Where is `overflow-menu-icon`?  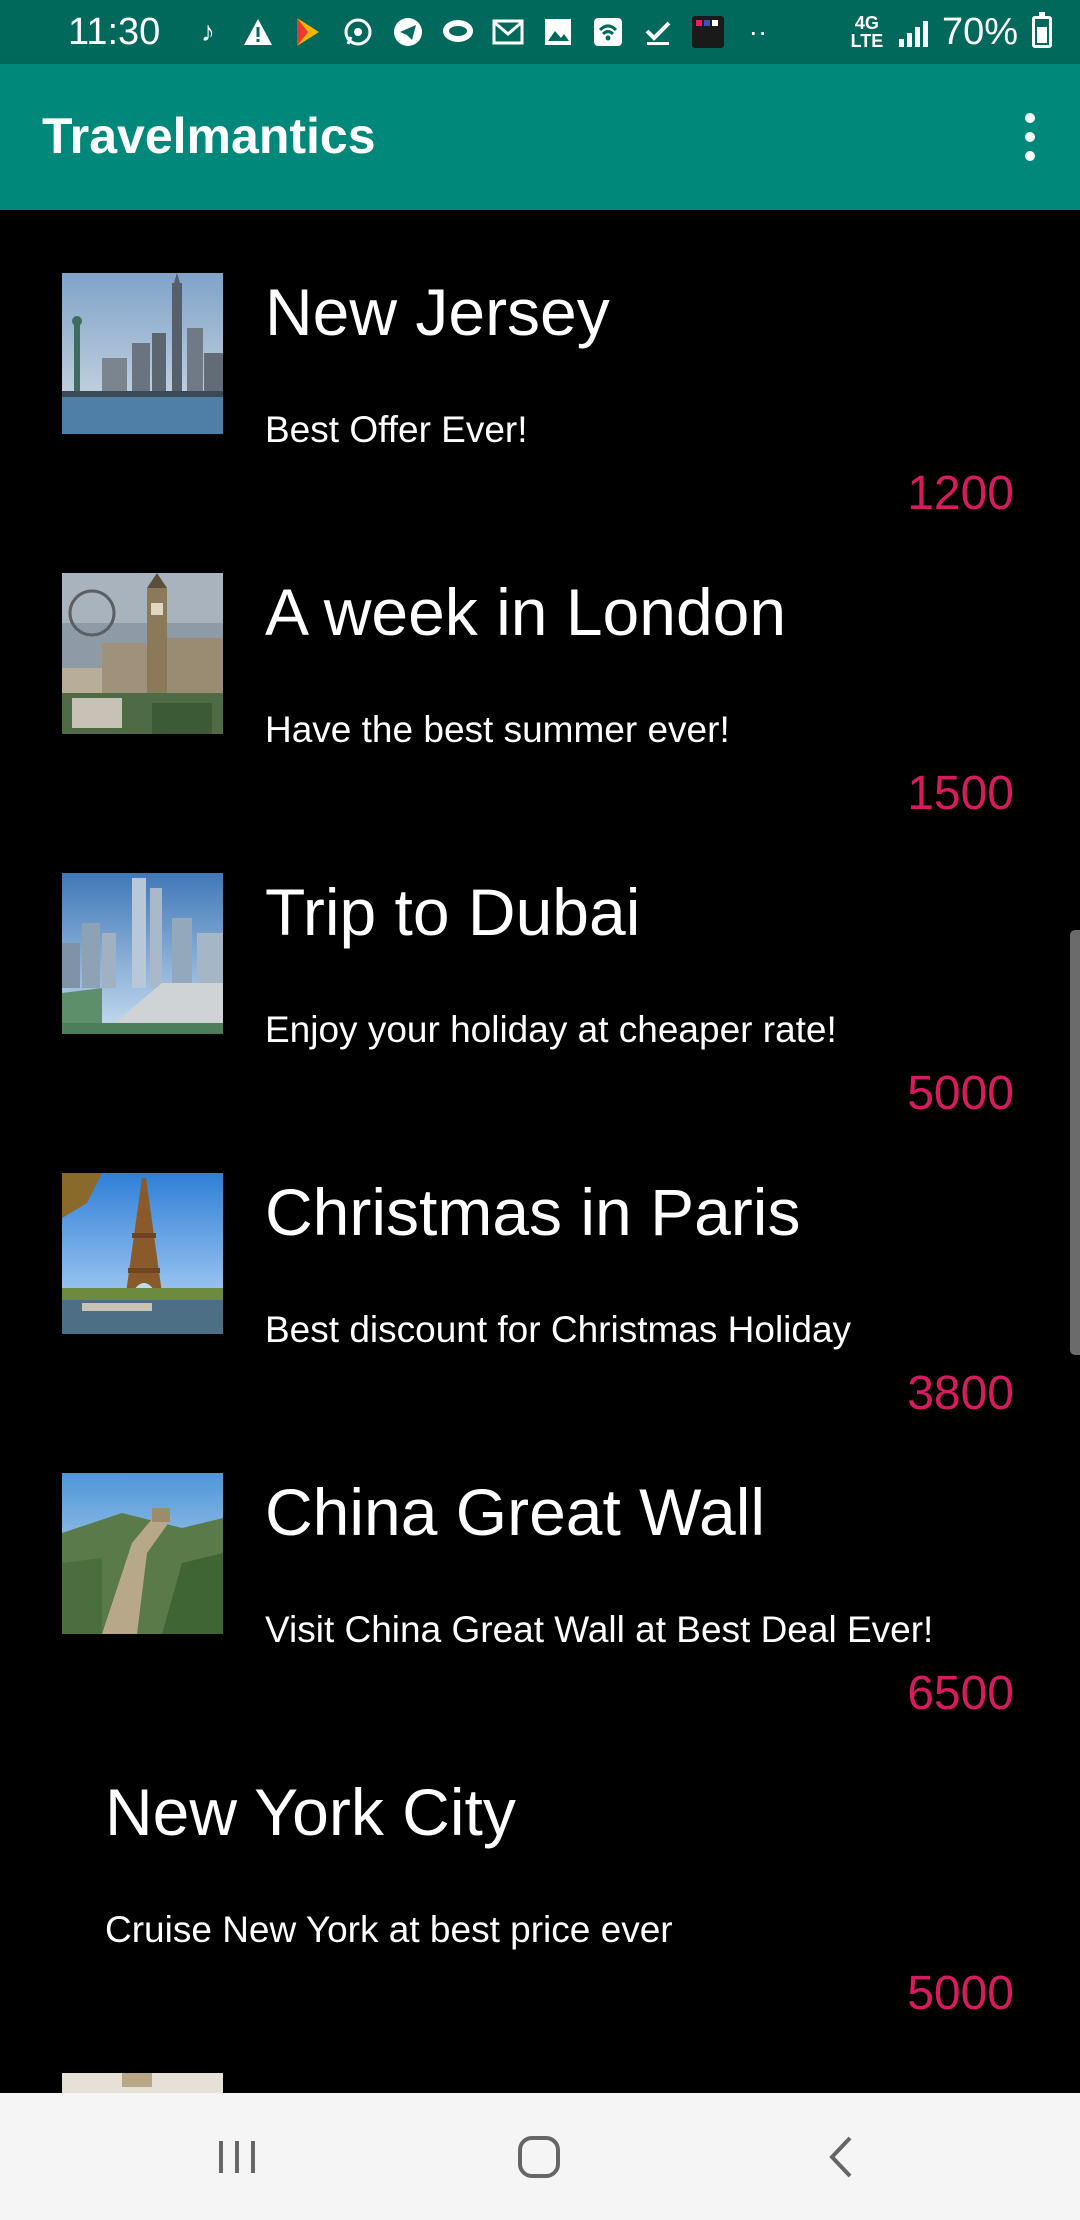 overflow-menu-icon is located at coordinates (1030, 137).